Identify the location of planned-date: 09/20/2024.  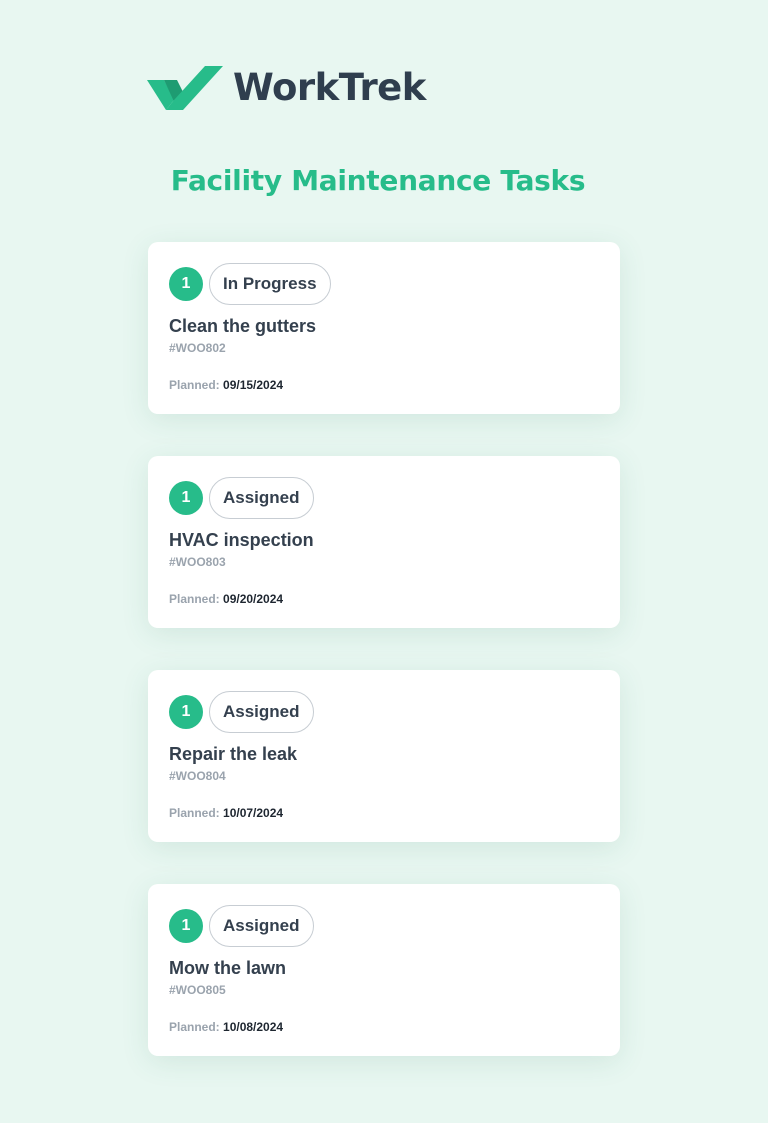
(253, 599).